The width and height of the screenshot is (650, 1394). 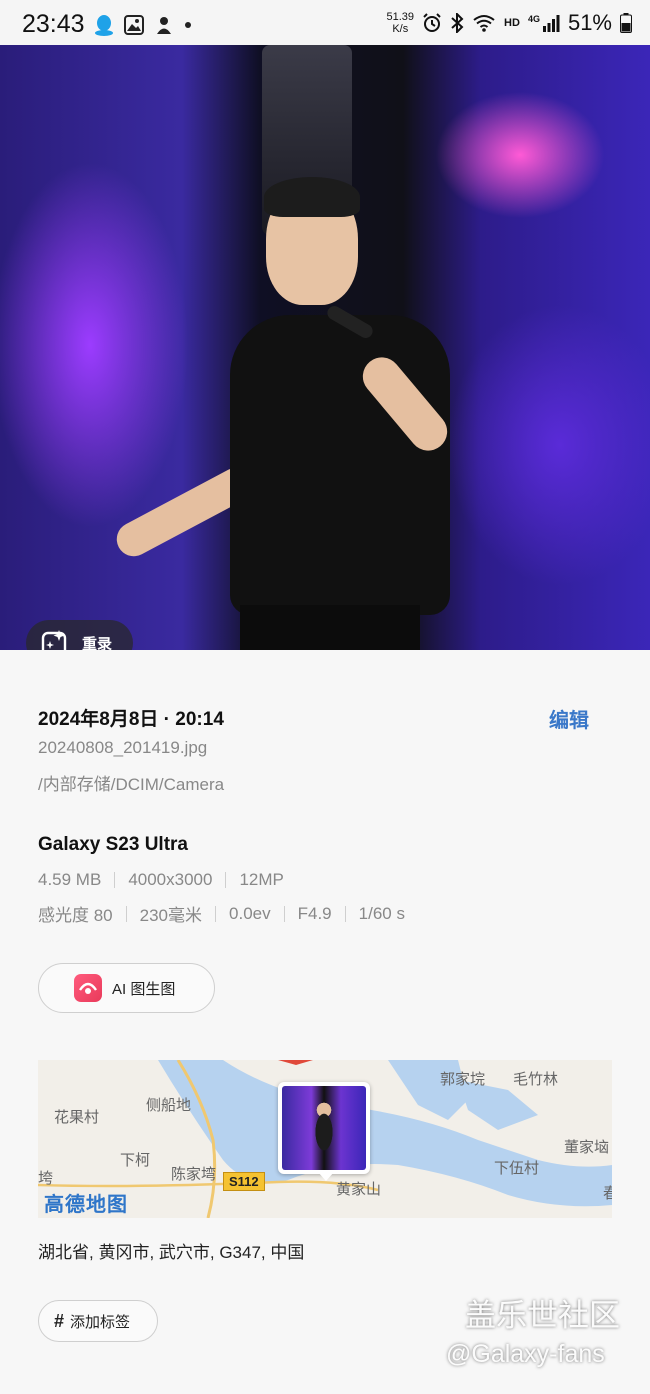 I want to click on battery-icon, so click(x=626, y=23).